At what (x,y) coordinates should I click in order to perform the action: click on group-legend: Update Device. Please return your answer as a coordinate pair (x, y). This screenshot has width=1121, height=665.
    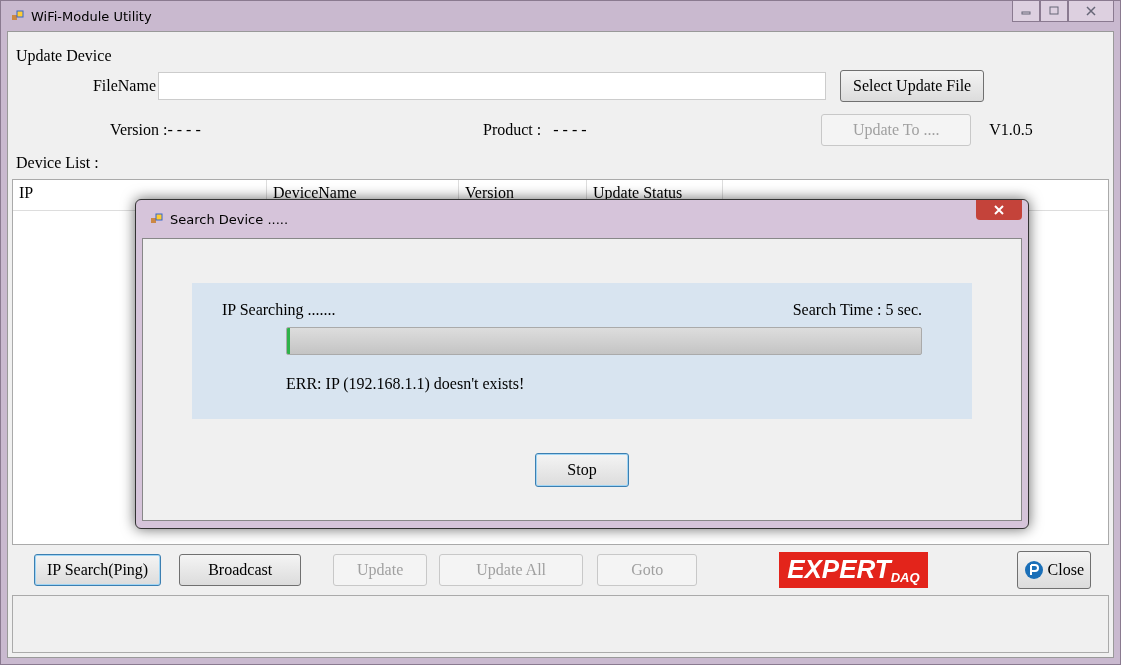
    Looking at the image, I should click on (562, 56).